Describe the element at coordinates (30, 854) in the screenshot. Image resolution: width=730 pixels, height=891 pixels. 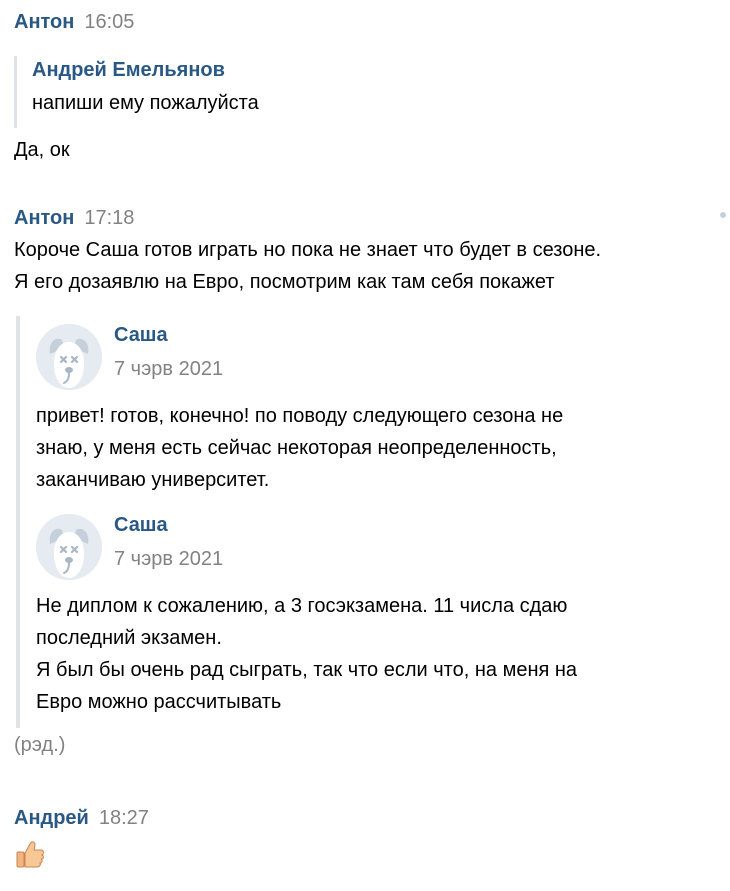
I see `thumbs-up-icon` at that location.